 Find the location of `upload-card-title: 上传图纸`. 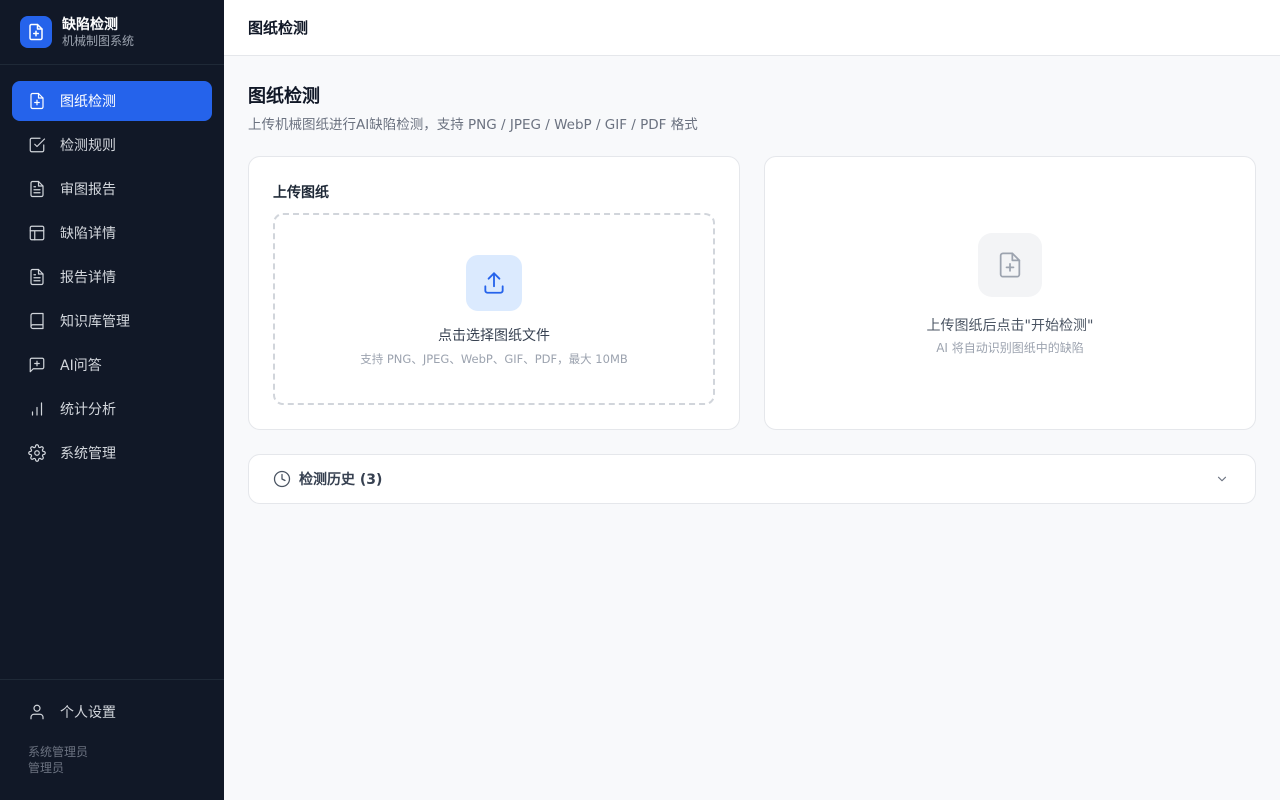

upload-card-title: 上传图纸 is located at coordinates (301, 193).